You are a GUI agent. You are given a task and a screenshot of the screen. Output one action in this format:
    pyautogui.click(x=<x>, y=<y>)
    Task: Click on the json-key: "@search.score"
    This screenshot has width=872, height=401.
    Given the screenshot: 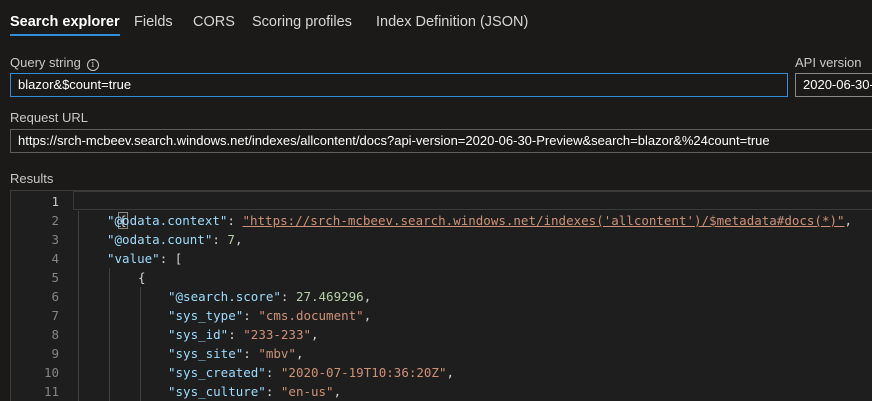 What is the action you would take?
    pyautogui.click(x=224, y=296)
    